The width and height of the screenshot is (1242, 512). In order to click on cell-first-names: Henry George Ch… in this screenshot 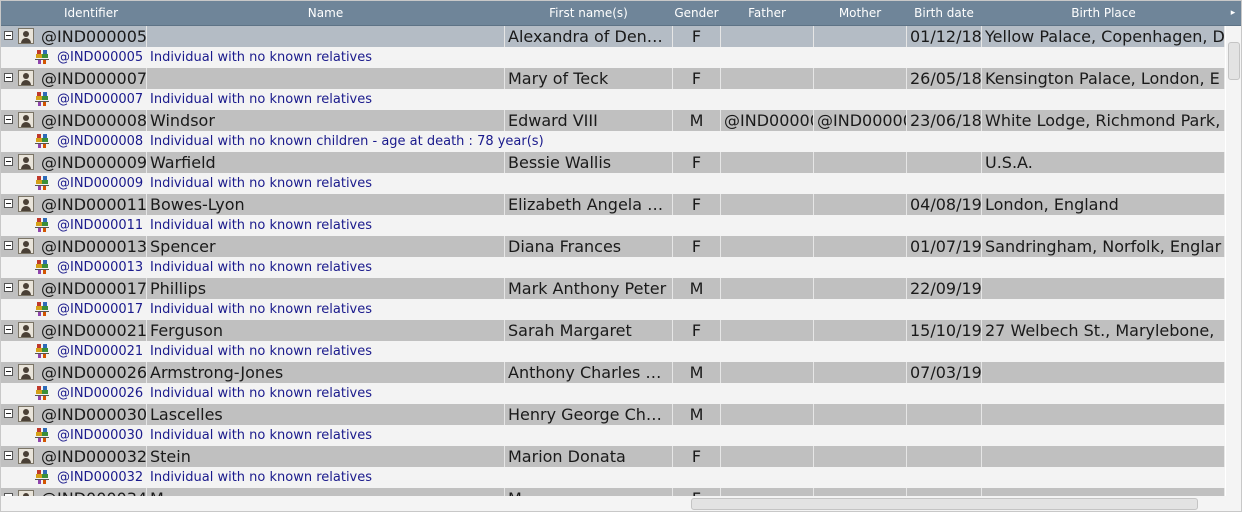, I will do `click(589, 414)`.